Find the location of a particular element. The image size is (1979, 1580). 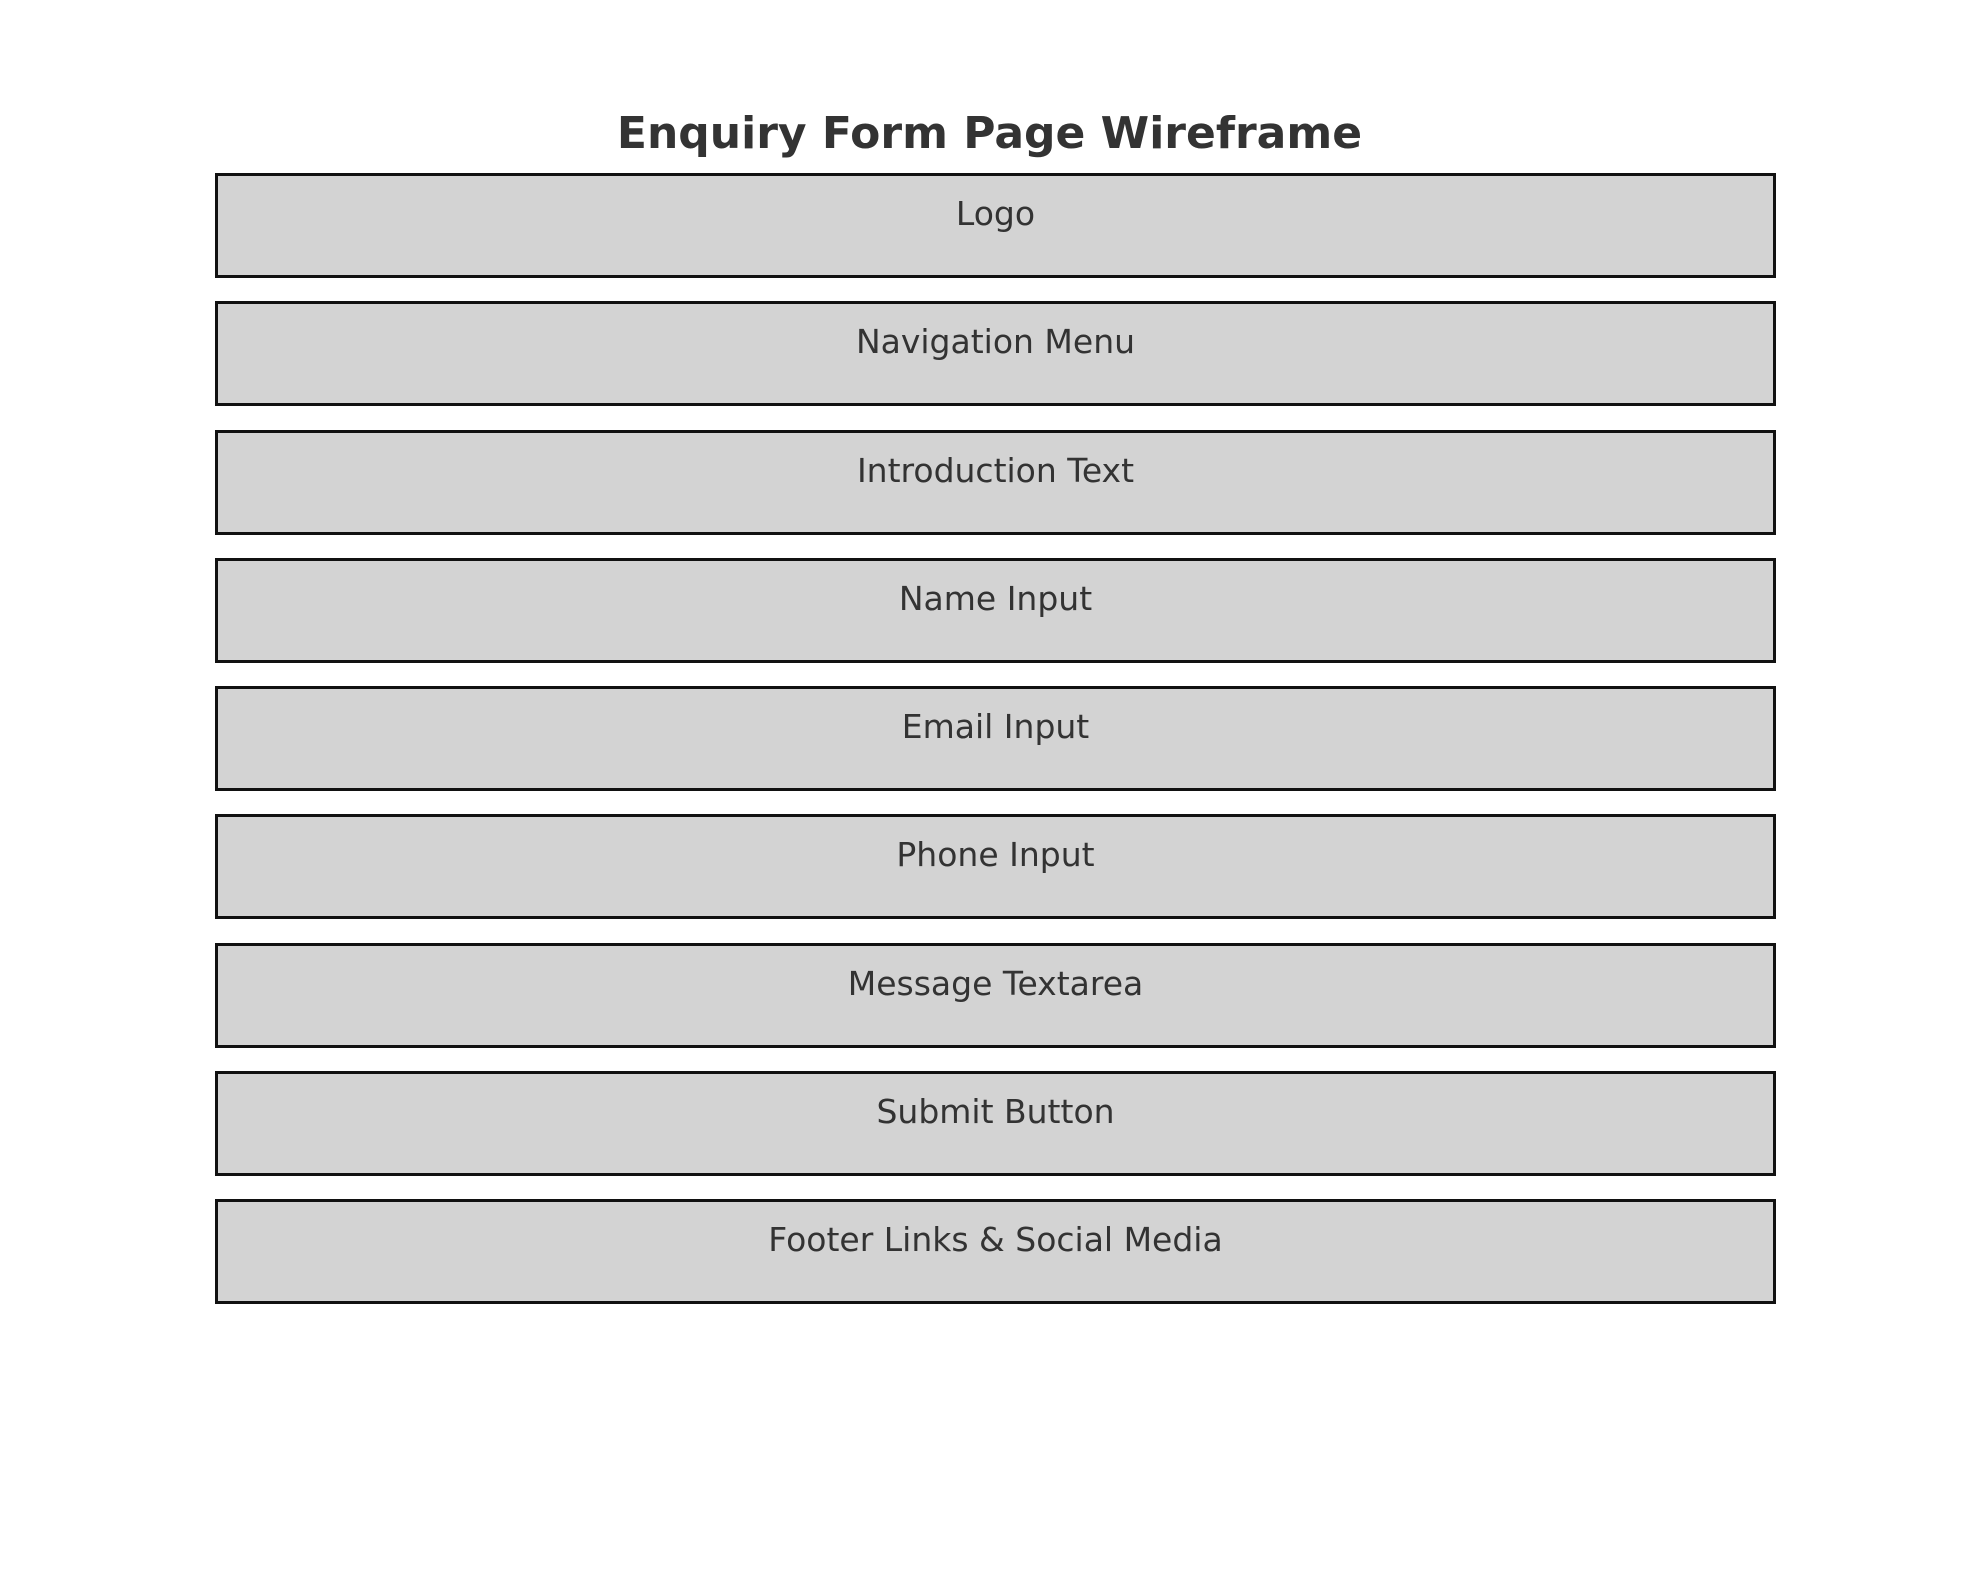

wireframe-title: Enquiry Form Page Wireframe is located at coordinates (989, 133).